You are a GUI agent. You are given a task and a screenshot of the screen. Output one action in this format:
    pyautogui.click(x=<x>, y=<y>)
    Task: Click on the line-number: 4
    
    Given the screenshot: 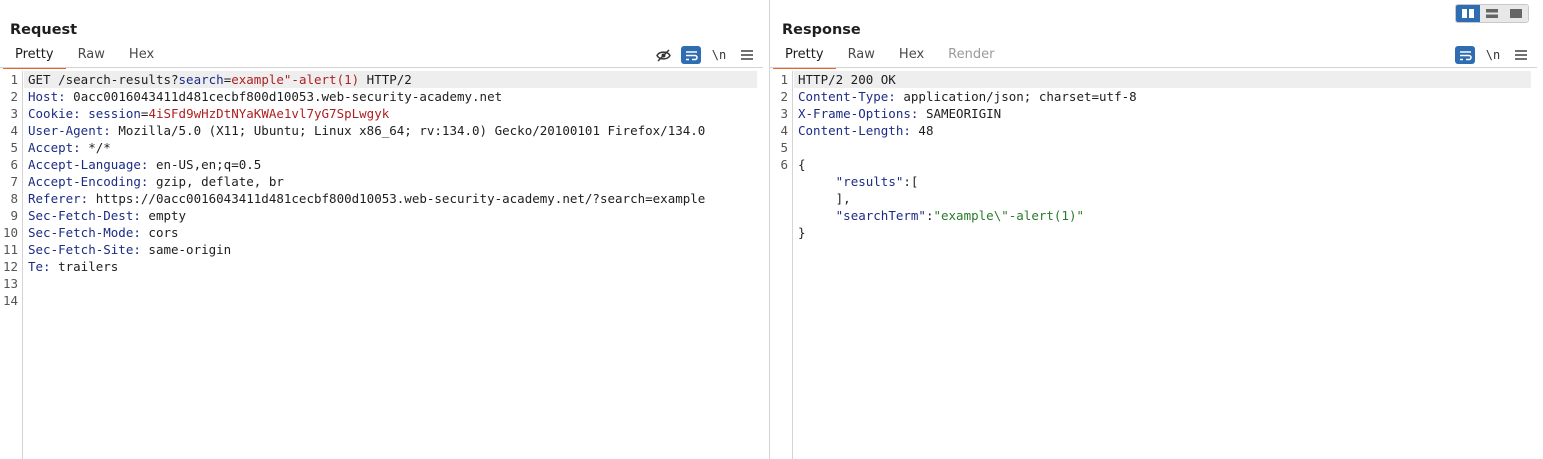 What is the action you would take?
    pyautogui.click(x=14, y=130)
    